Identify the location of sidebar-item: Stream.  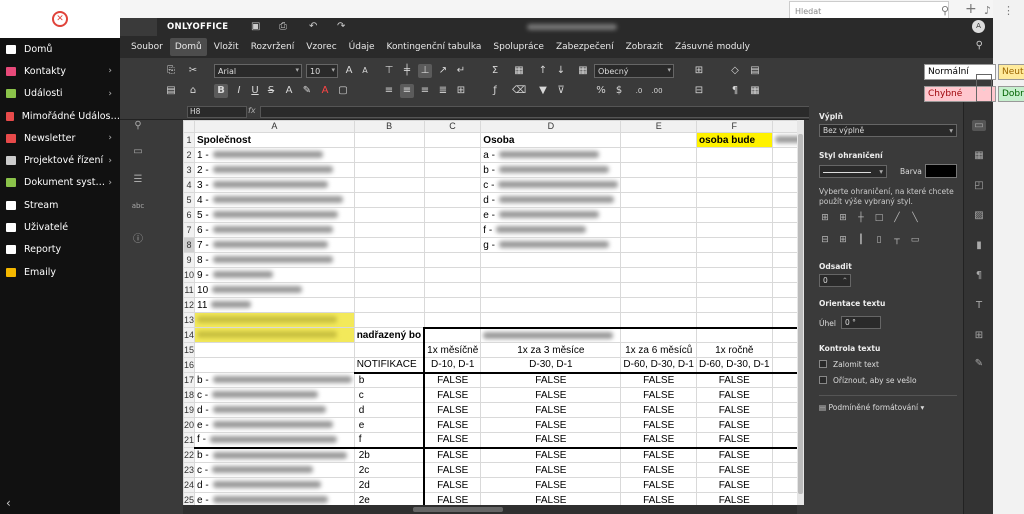
(60, 205).